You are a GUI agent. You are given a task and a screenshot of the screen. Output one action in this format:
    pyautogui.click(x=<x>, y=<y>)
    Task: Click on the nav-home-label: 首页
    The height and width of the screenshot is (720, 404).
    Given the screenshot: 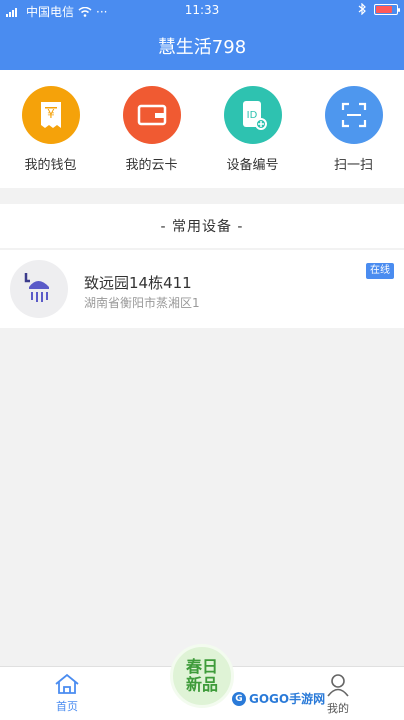 What is the action you would take?
    pyautogui.click(x=67, y=706)
    